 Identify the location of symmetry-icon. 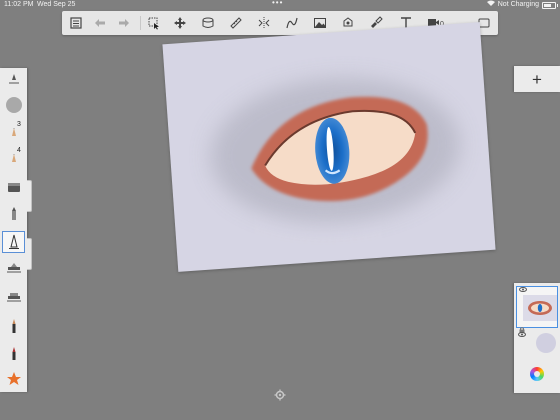
(264, 23).